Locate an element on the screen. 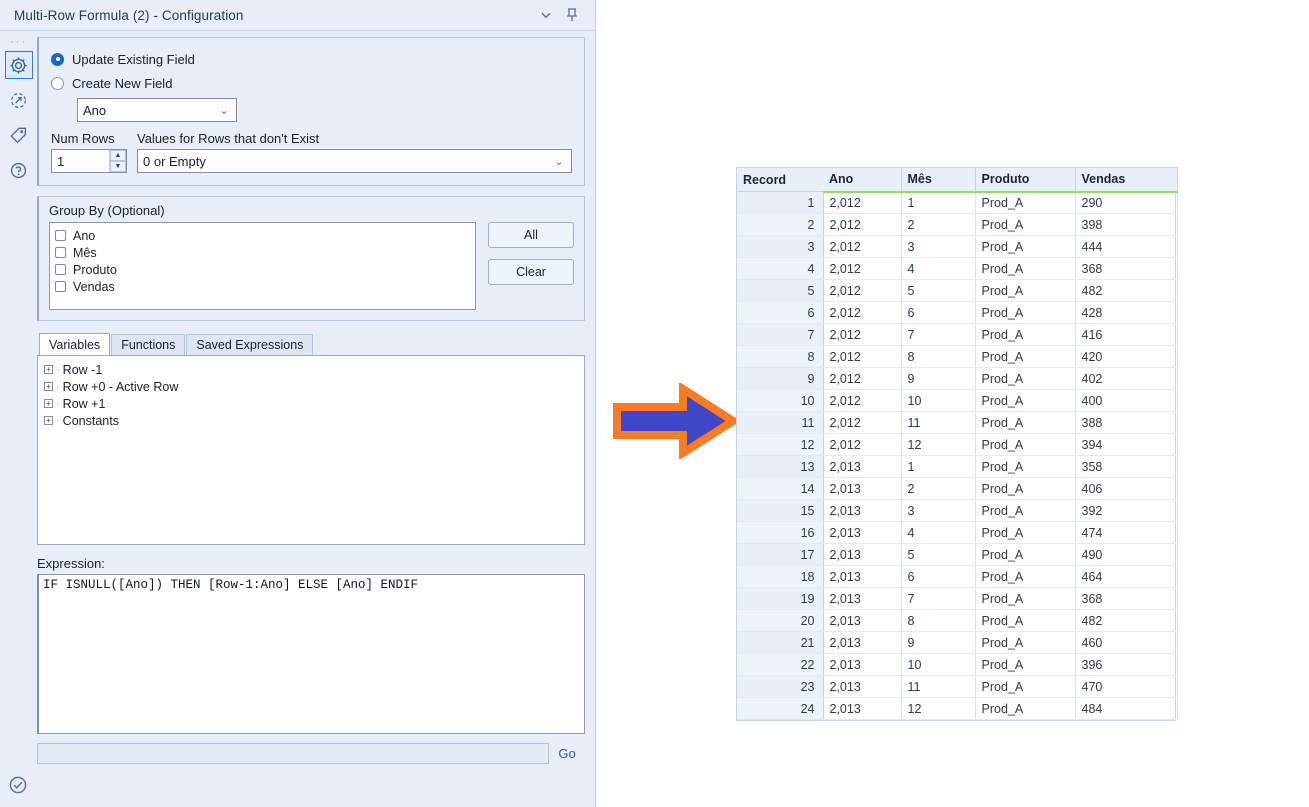 Image resolution: width=1309 pixels, height=807 pixels. tab-saved-expressions: Saved Expressions is located at coordinates (250, 344).